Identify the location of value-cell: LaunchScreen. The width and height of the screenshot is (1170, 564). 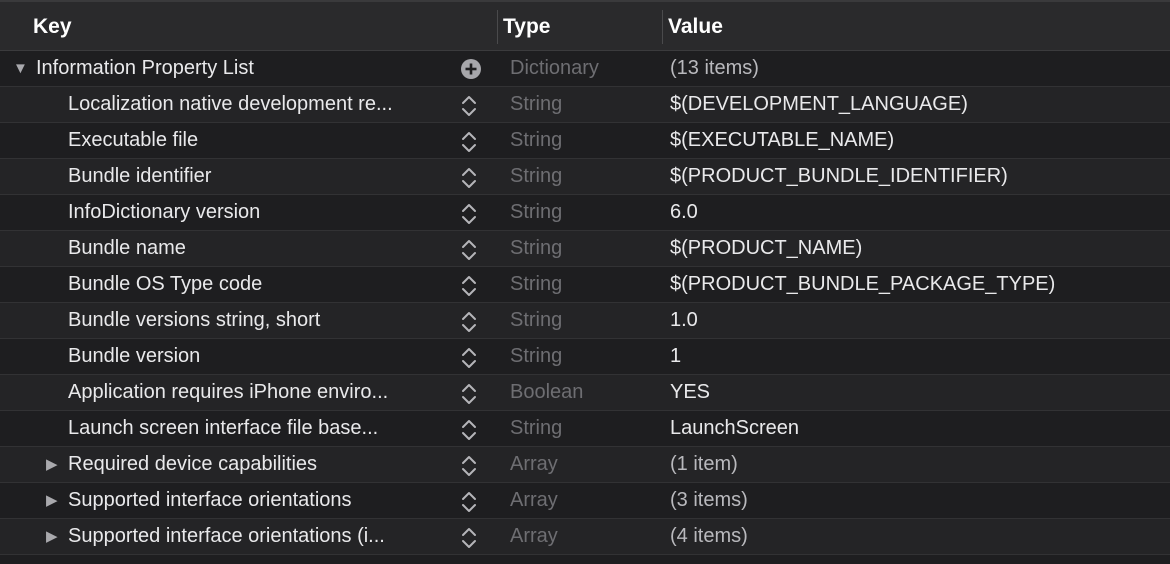
(734, 428).